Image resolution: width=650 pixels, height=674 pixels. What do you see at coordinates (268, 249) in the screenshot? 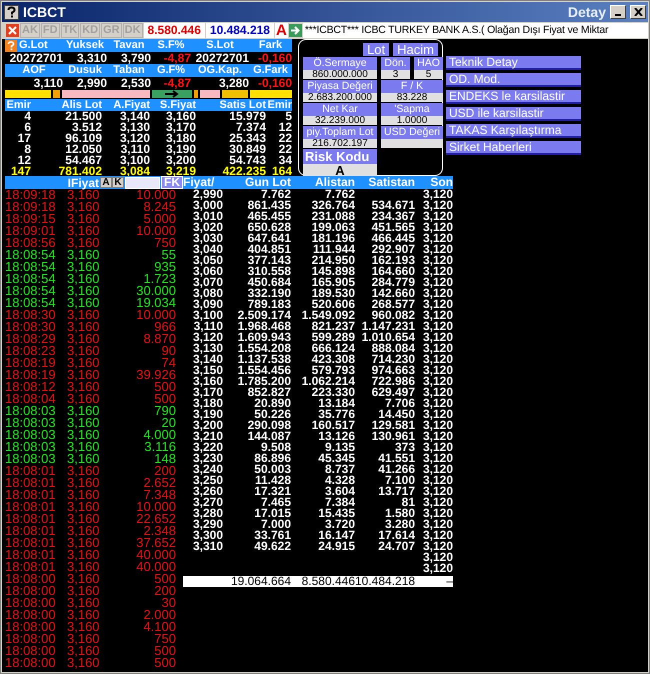
I see `table-cell-text: 404.851` at bounding box center [268, 249].